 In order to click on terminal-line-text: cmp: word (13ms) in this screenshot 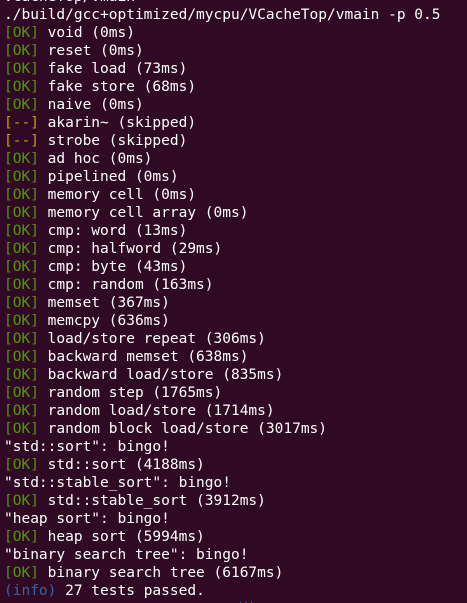, I will do `click(113, 231)`.